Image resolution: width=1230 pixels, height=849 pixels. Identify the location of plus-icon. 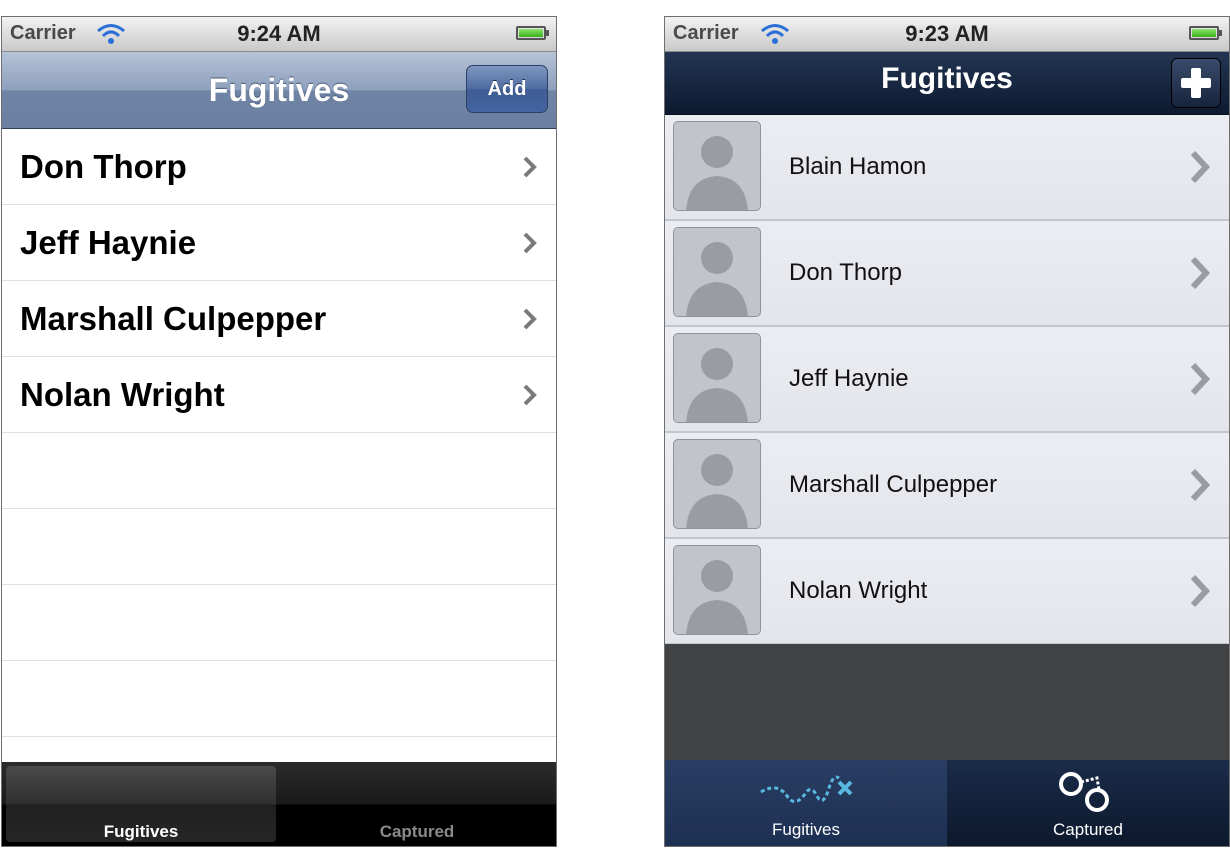
(1196, 83).